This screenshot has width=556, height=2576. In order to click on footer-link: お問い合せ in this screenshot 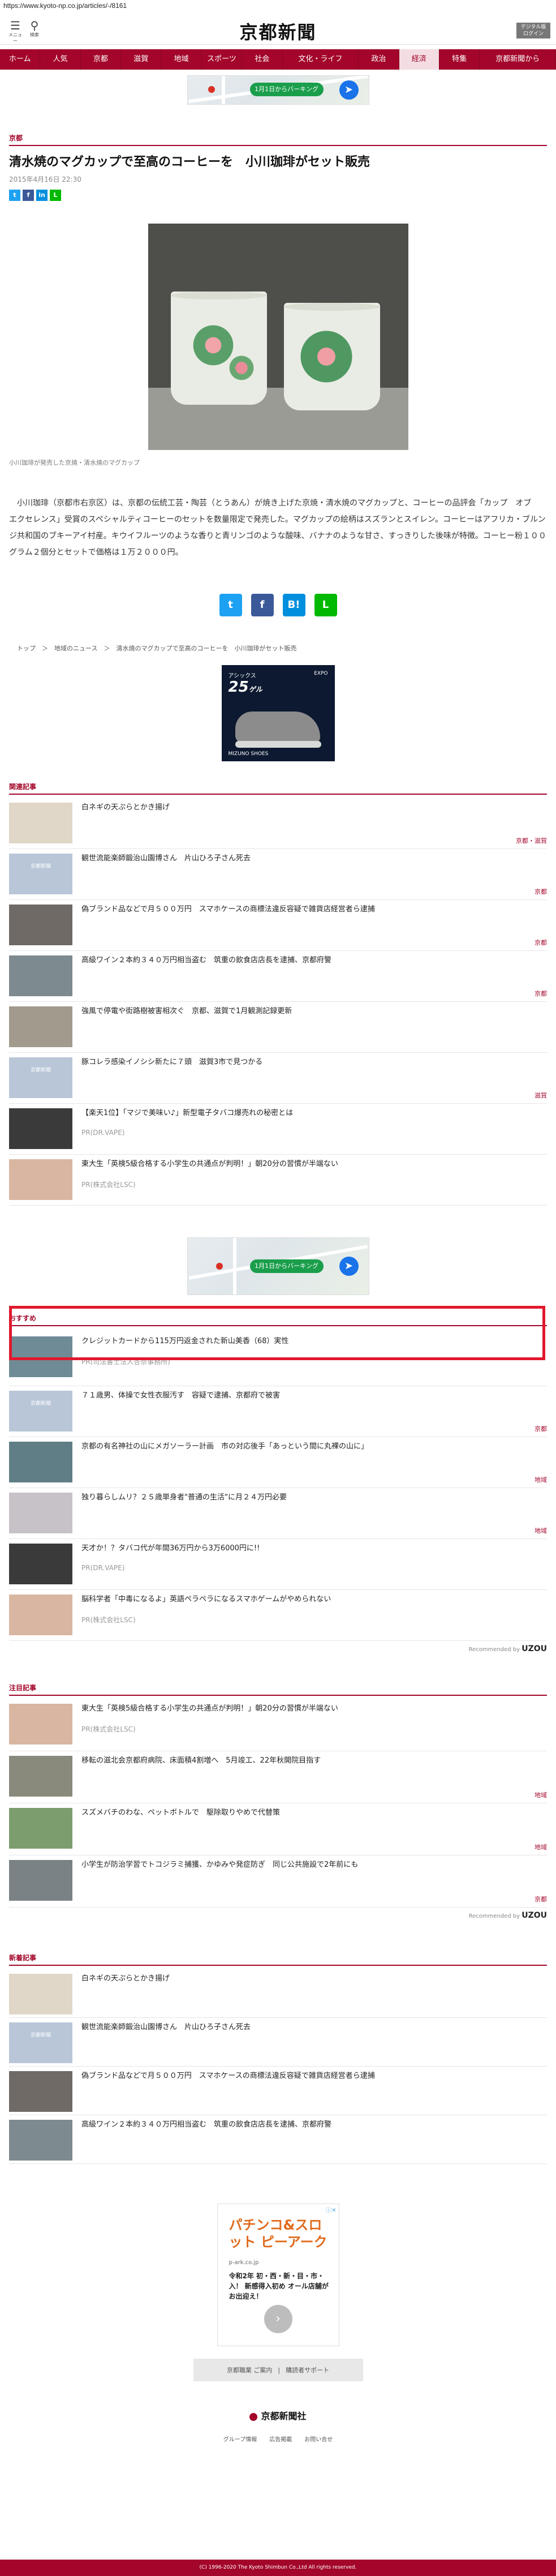, I will do `click(318, 2438)`.